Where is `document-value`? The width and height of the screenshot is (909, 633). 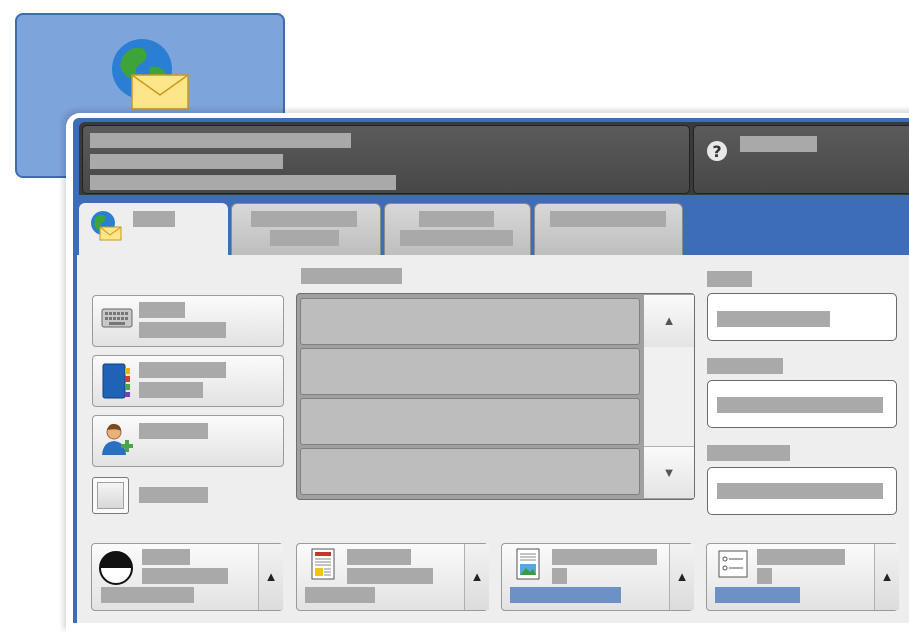
document-value is located at coordinates (390, 576).